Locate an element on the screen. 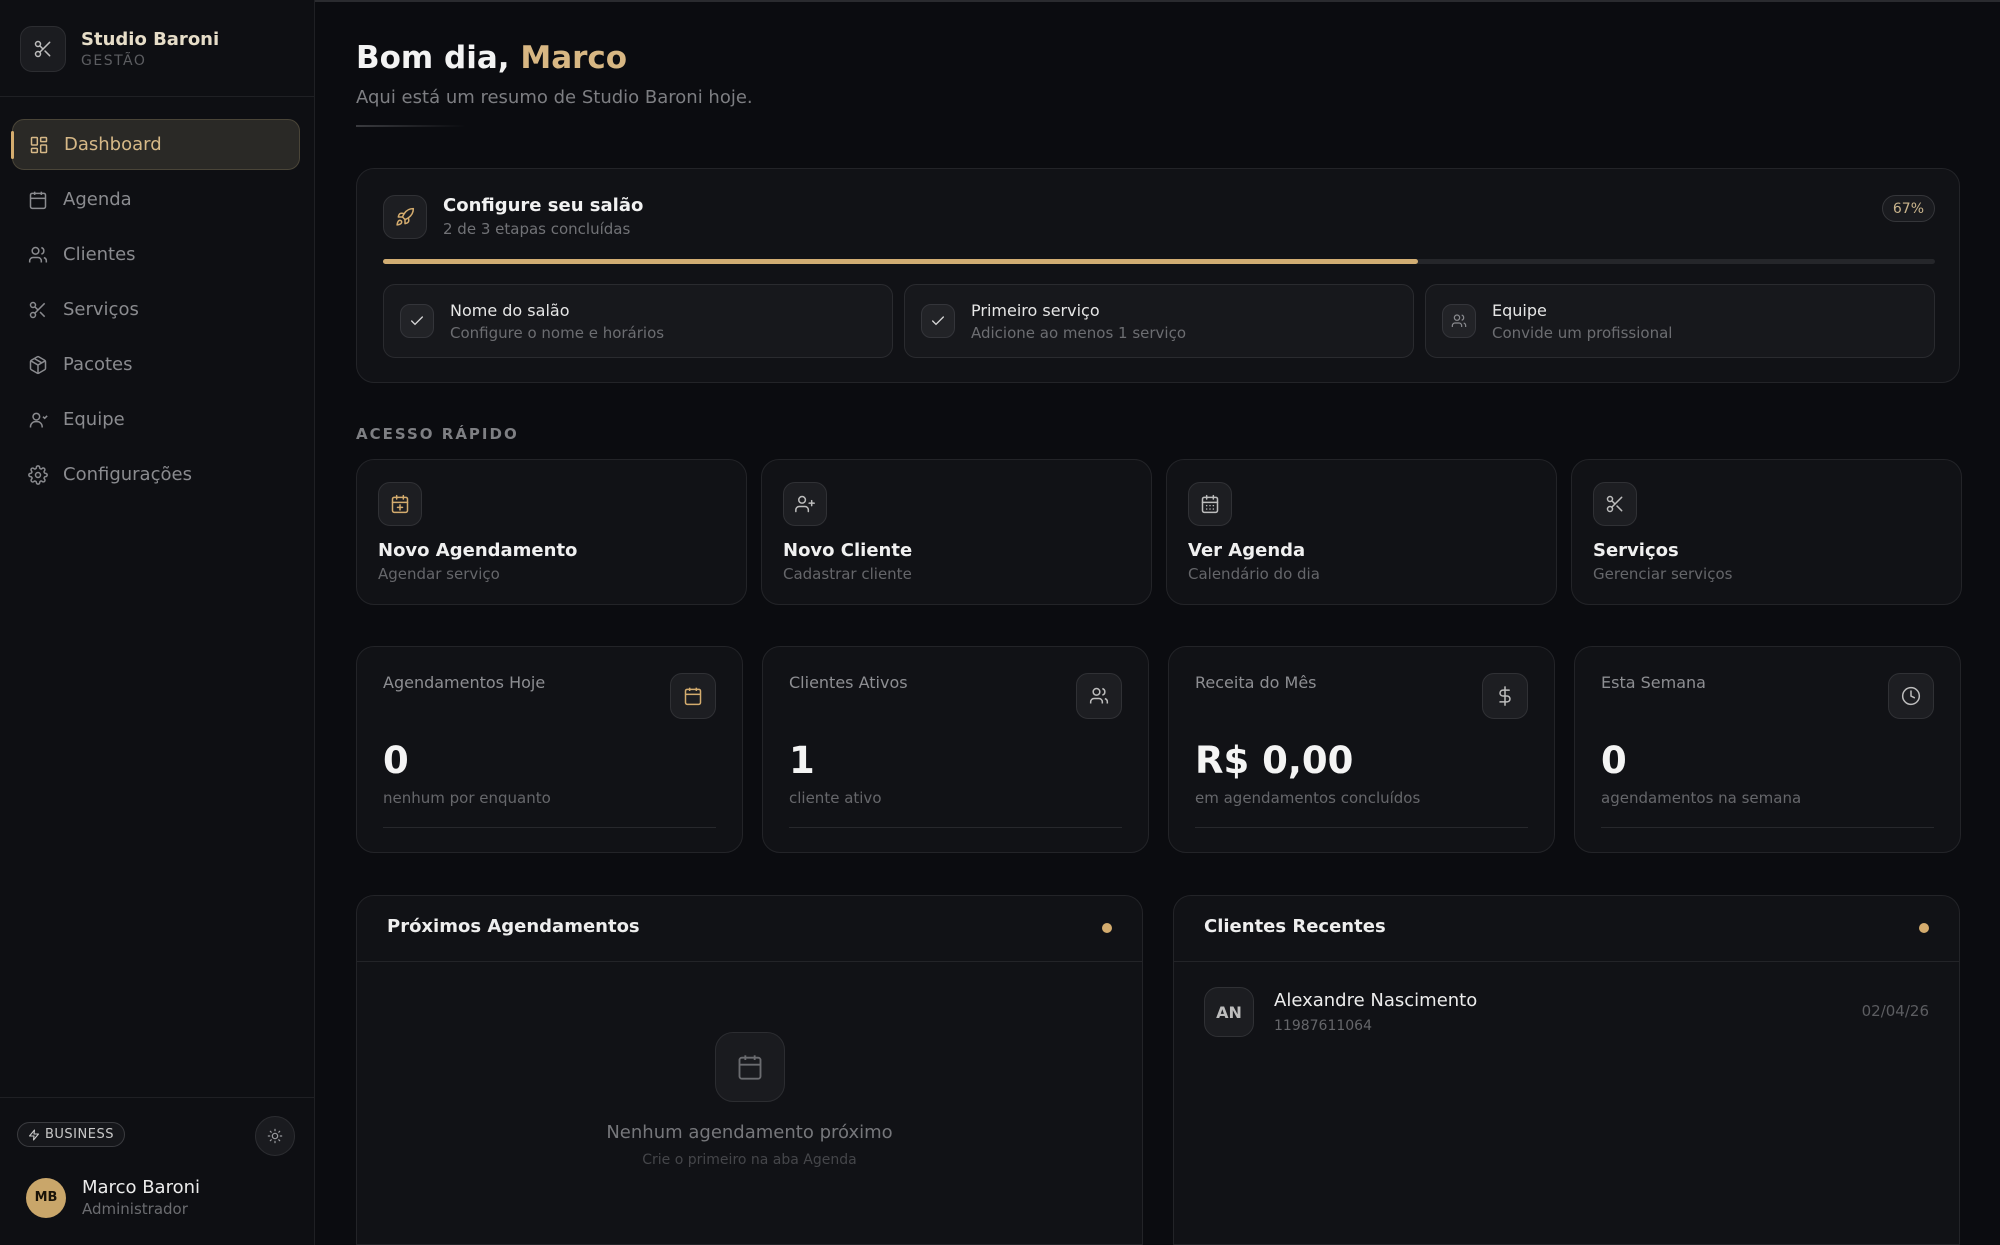  stat-esta-semana: Esta Semana 0 agendamentos na semana is located at coordinates (1767, 749).